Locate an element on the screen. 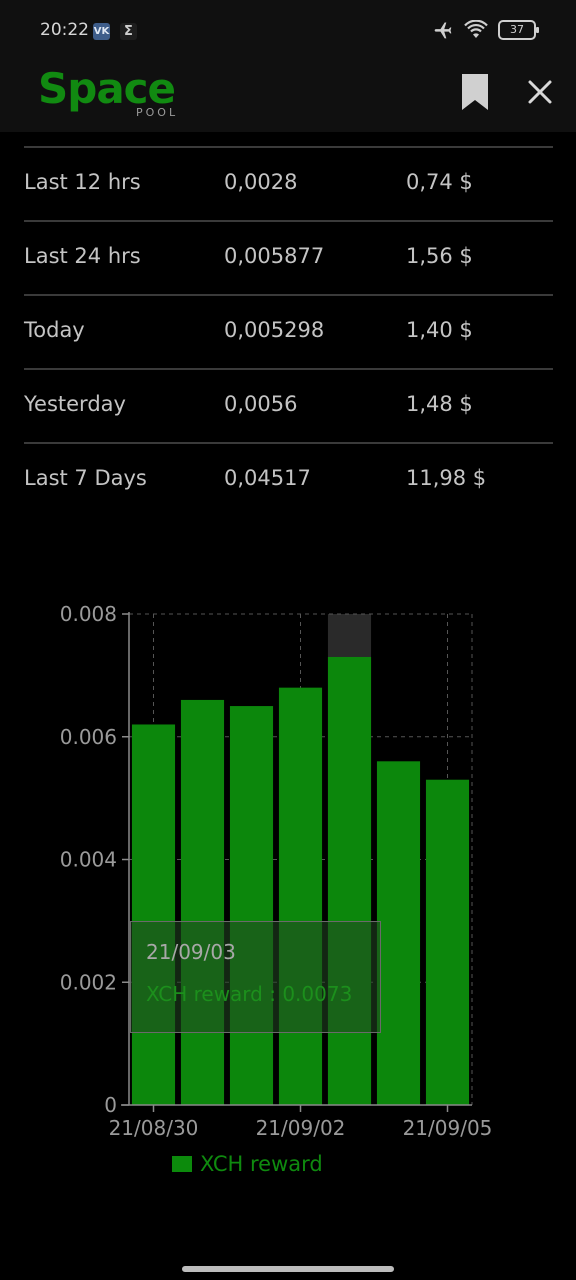 Image resolution: width=576 pixels, height=1280 pixels. xch-cell: 0,005877 is located at coordinates (274, 256).